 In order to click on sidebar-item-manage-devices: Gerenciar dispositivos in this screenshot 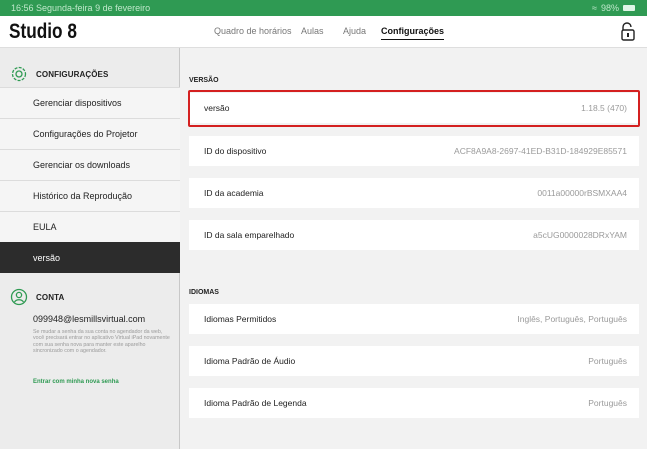, I will do `click(90, 102)`.